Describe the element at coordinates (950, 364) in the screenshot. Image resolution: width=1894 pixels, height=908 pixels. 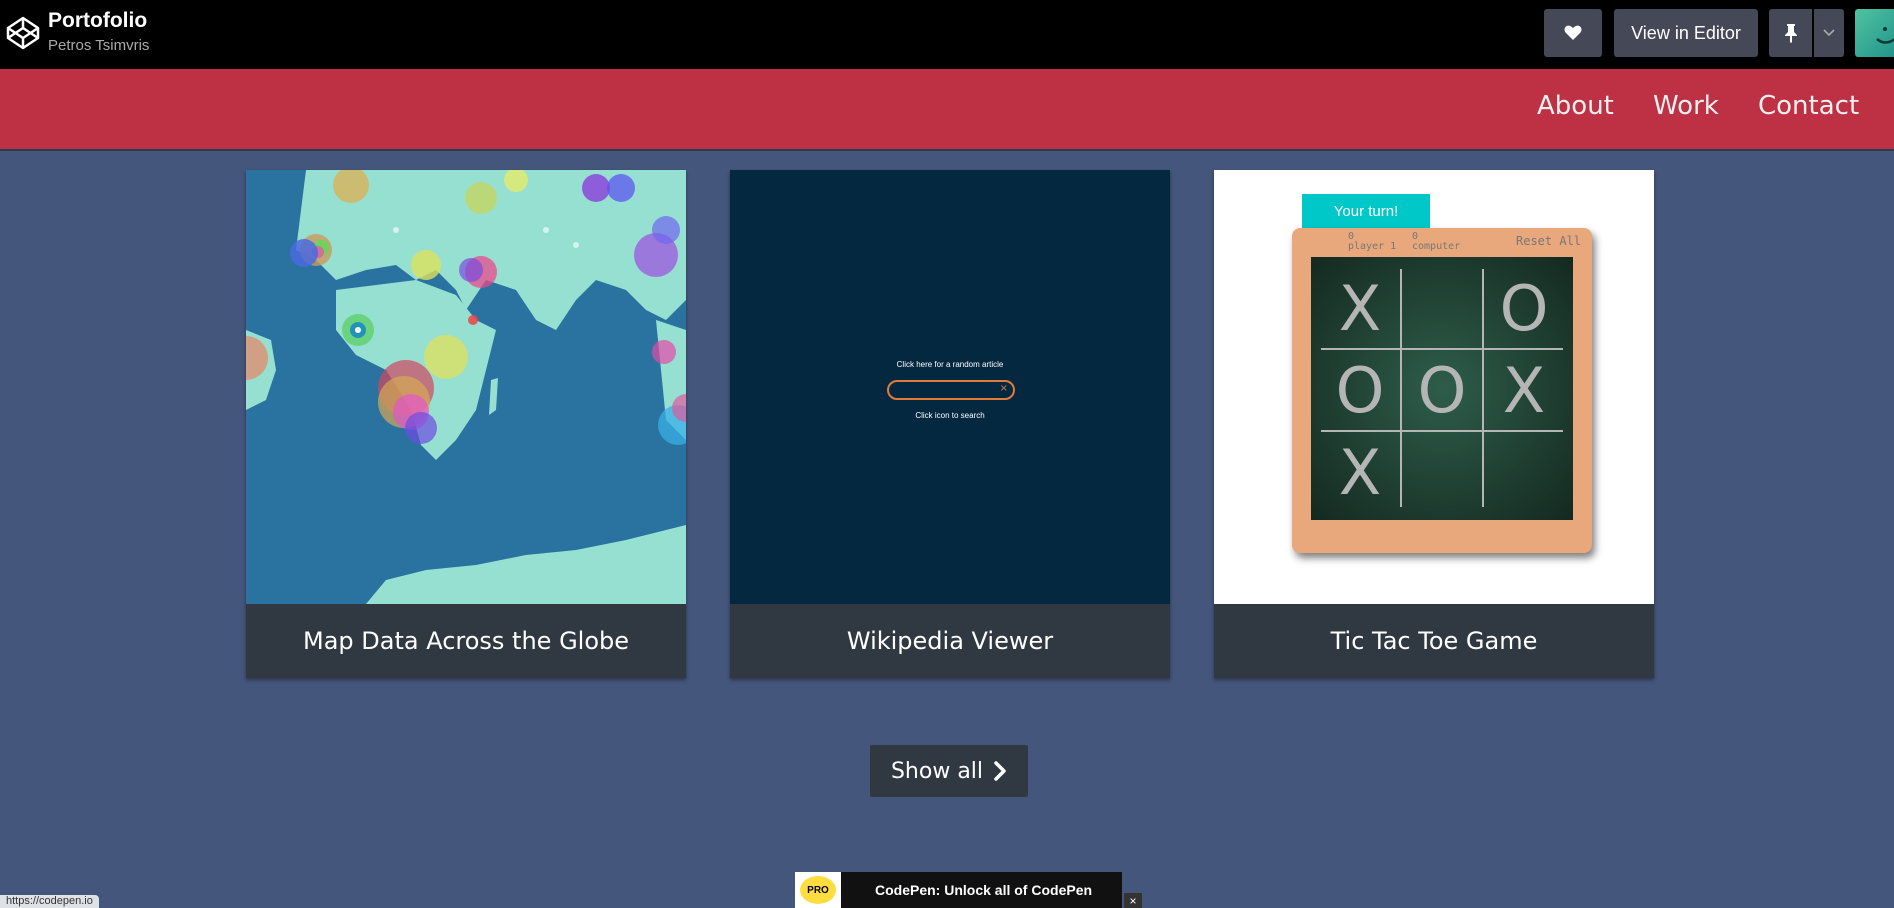
I see `random-article-text: Click here for a random article` at that location.